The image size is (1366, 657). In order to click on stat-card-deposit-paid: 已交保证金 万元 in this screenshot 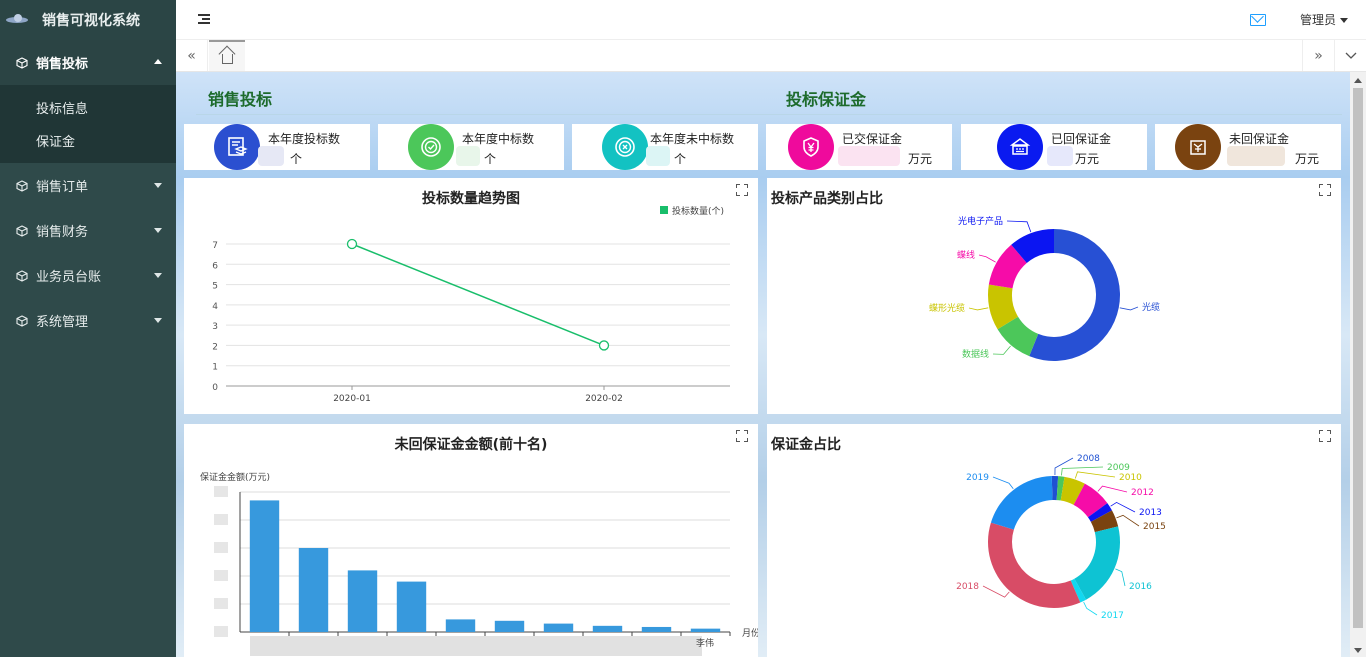, I will do `click(859, 147)`.